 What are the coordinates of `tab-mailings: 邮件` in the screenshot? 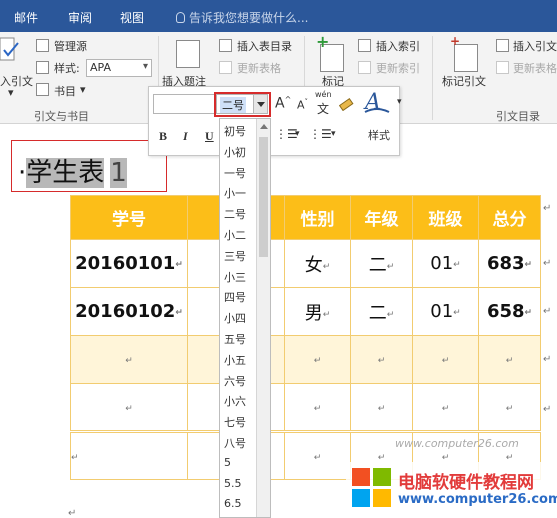 It's located at (26, 17).